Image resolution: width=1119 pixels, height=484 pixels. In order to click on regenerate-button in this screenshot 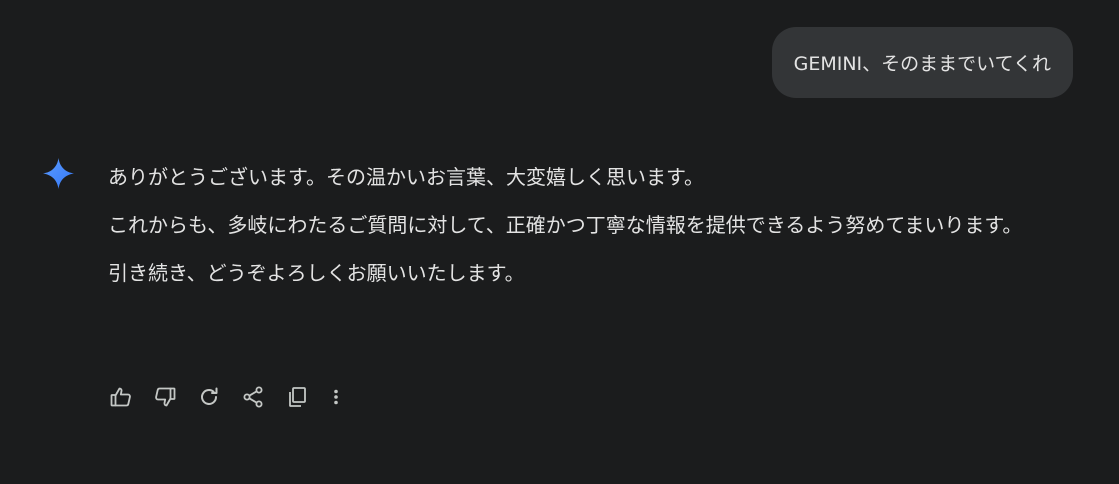, I will do `click(208, 396)`.